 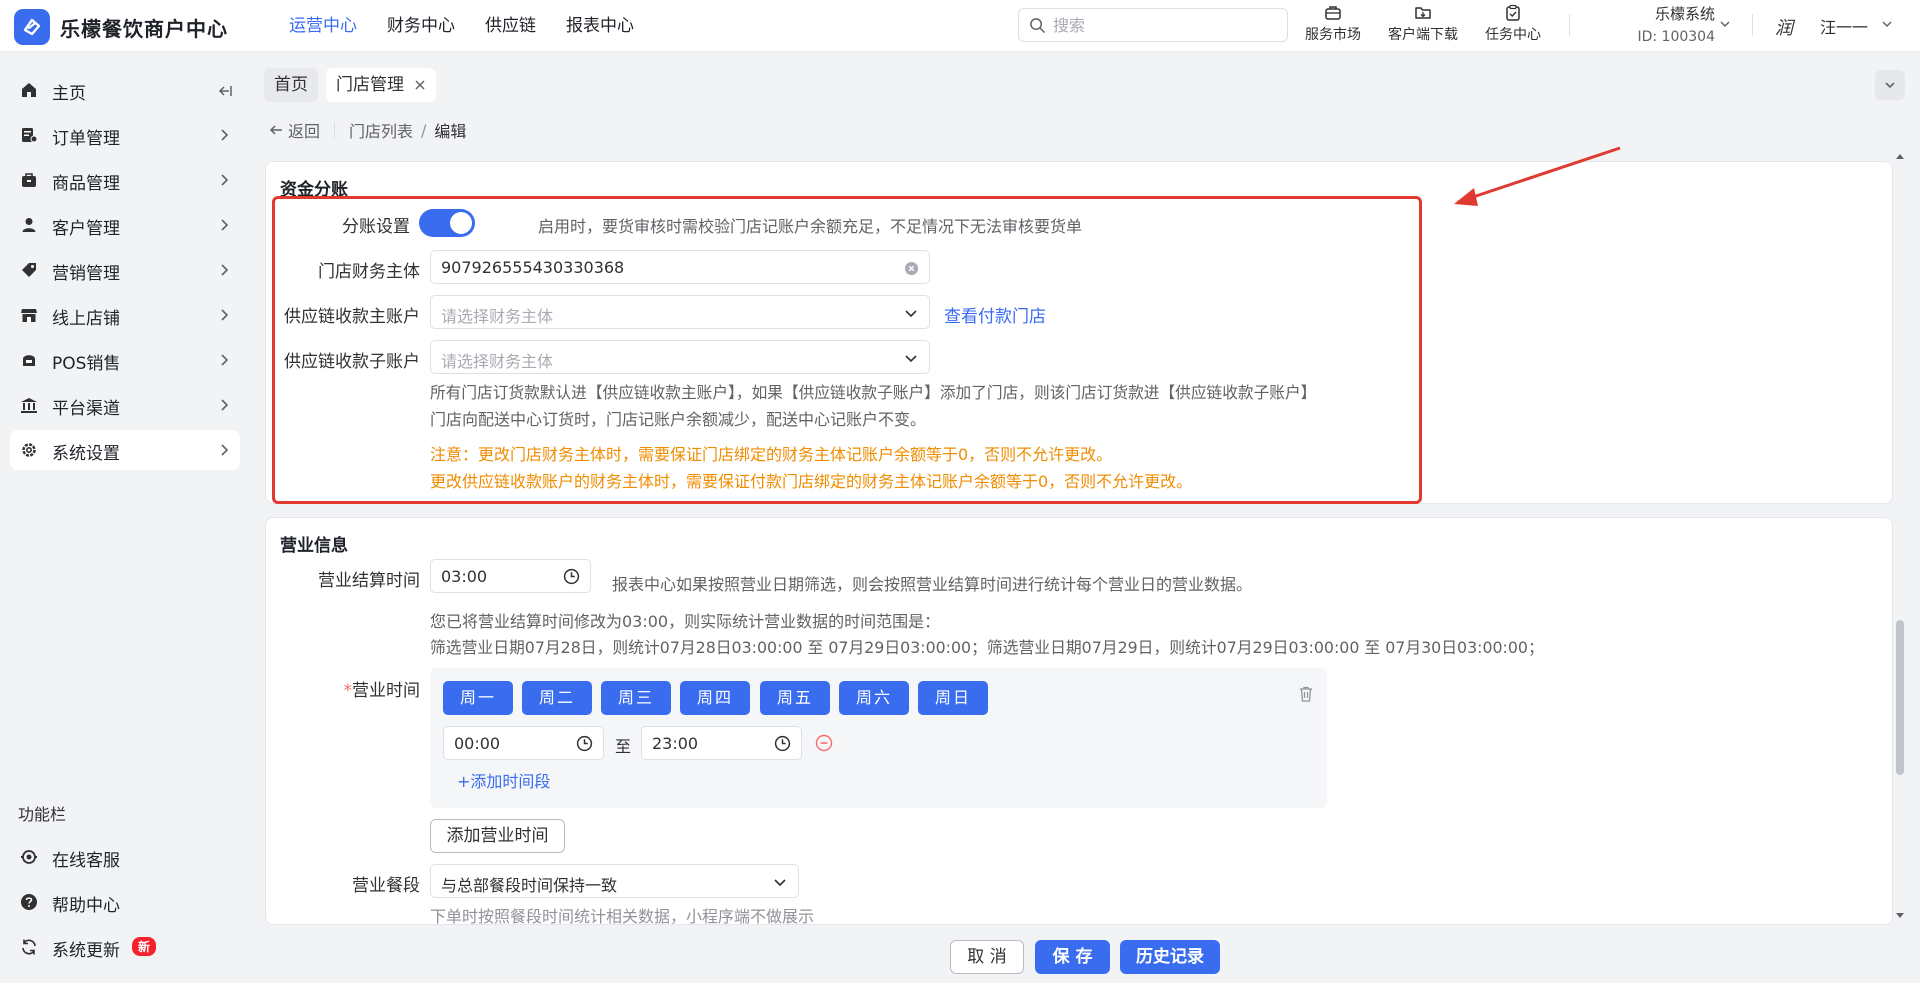 I want to click on function-bar-title: 功能栏, so click(x=42, y=814).